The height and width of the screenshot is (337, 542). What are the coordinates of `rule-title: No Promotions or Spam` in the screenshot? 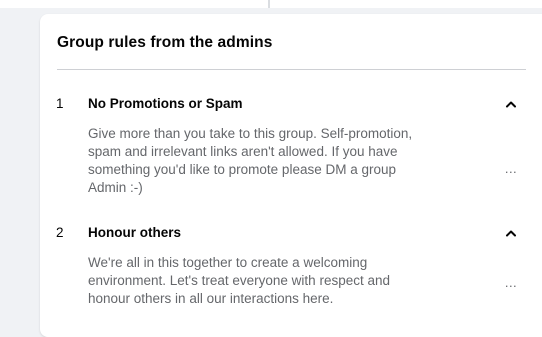 It's located at (165, 103).